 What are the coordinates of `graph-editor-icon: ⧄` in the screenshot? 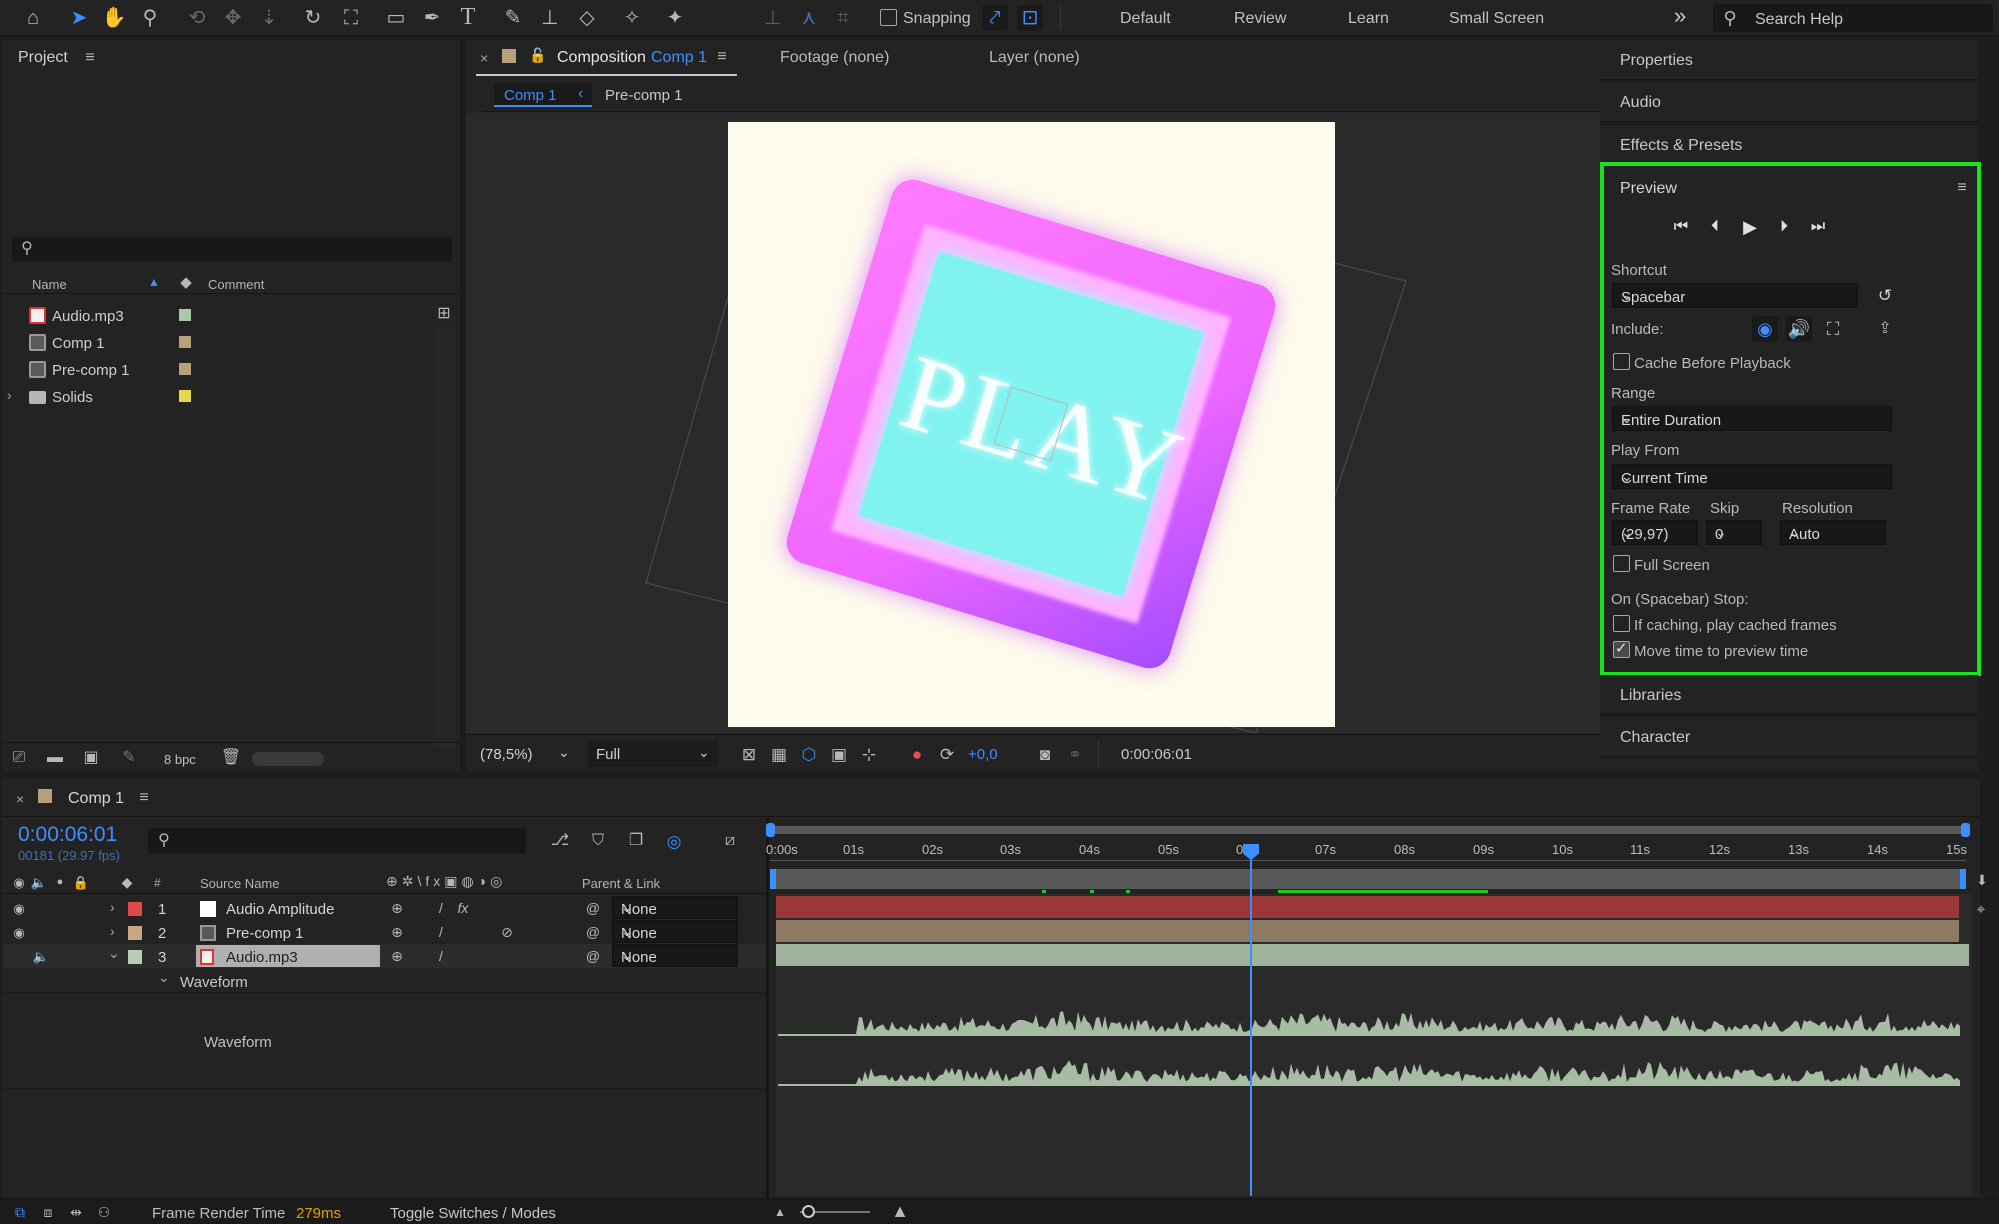 It's located at (730, 841).